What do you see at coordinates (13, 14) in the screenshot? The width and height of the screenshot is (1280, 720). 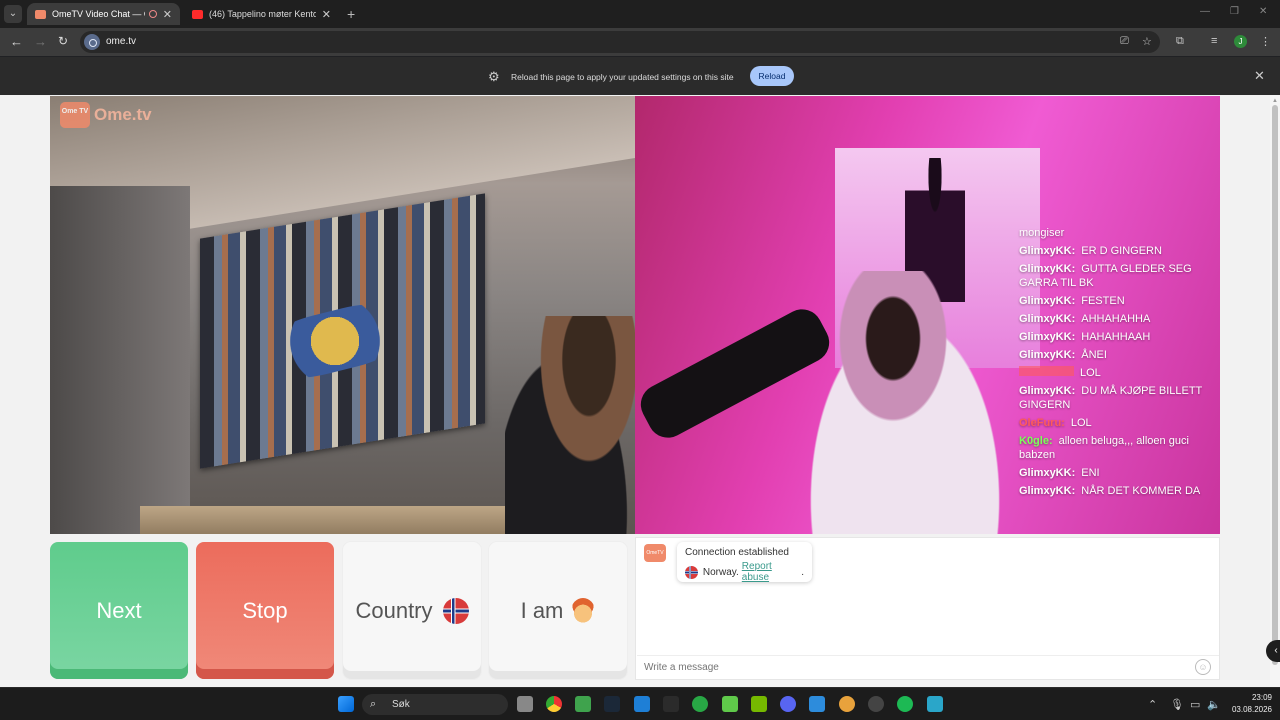 I see `tab-list-button: ⌄` at bounding box center [13, 14].